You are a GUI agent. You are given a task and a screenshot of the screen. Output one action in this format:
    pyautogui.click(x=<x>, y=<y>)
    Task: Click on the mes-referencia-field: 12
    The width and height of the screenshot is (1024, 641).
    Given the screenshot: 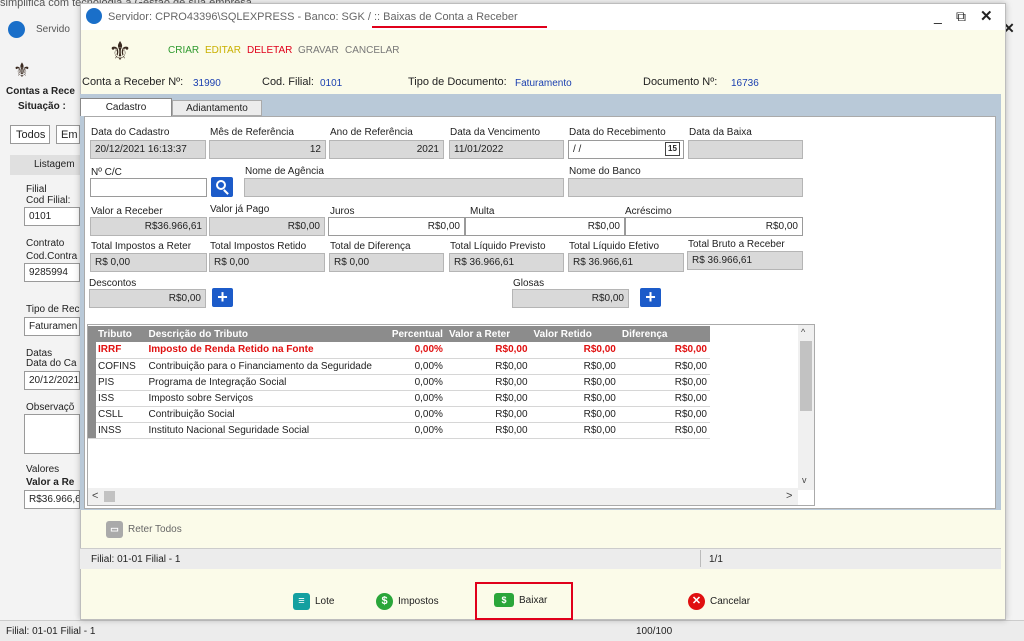 What is the action you would take?
    pyautogui.click(x=267, y=149)
    